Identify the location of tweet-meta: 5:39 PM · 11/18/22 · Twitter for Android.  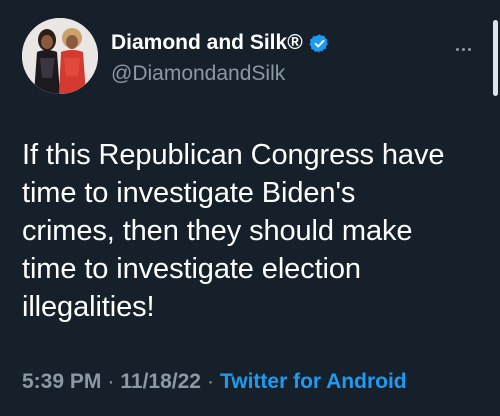
(214, 382).